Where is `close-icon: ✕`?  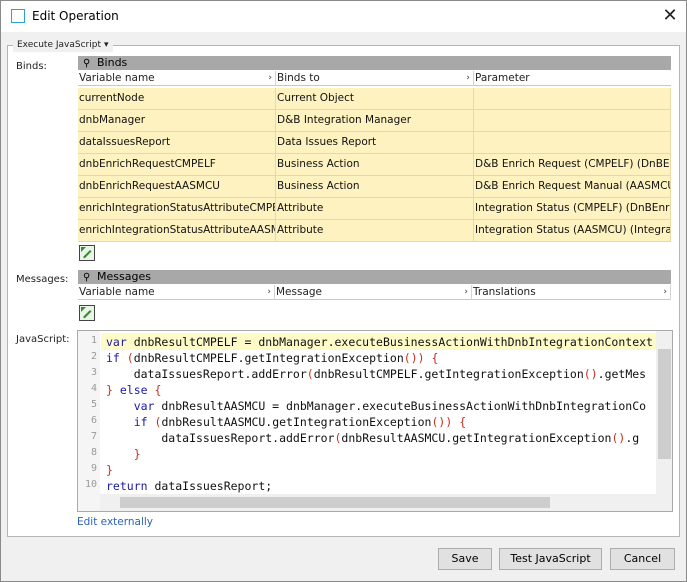 close-icon: ✕ is located at coordinates (670, 16).